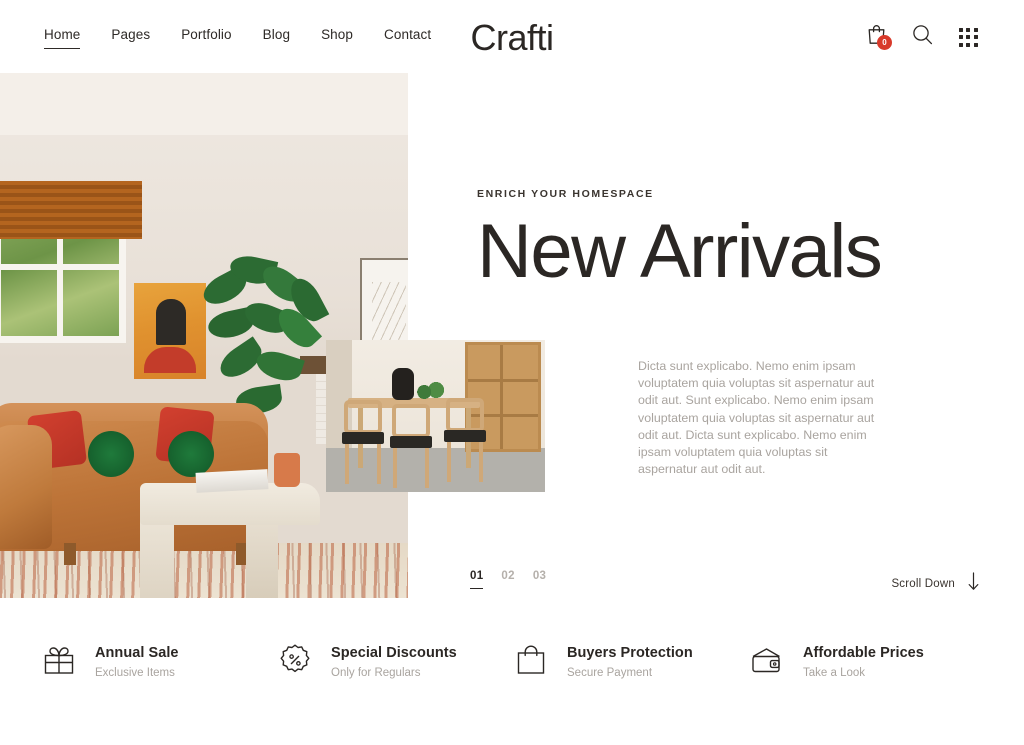 This screenshot has height=745, width=1024. What do you see at coordinates (206, 37) in the screenshot?
I see `nav-item-portfolio: Portfolio` at bounding box center [206, 37].